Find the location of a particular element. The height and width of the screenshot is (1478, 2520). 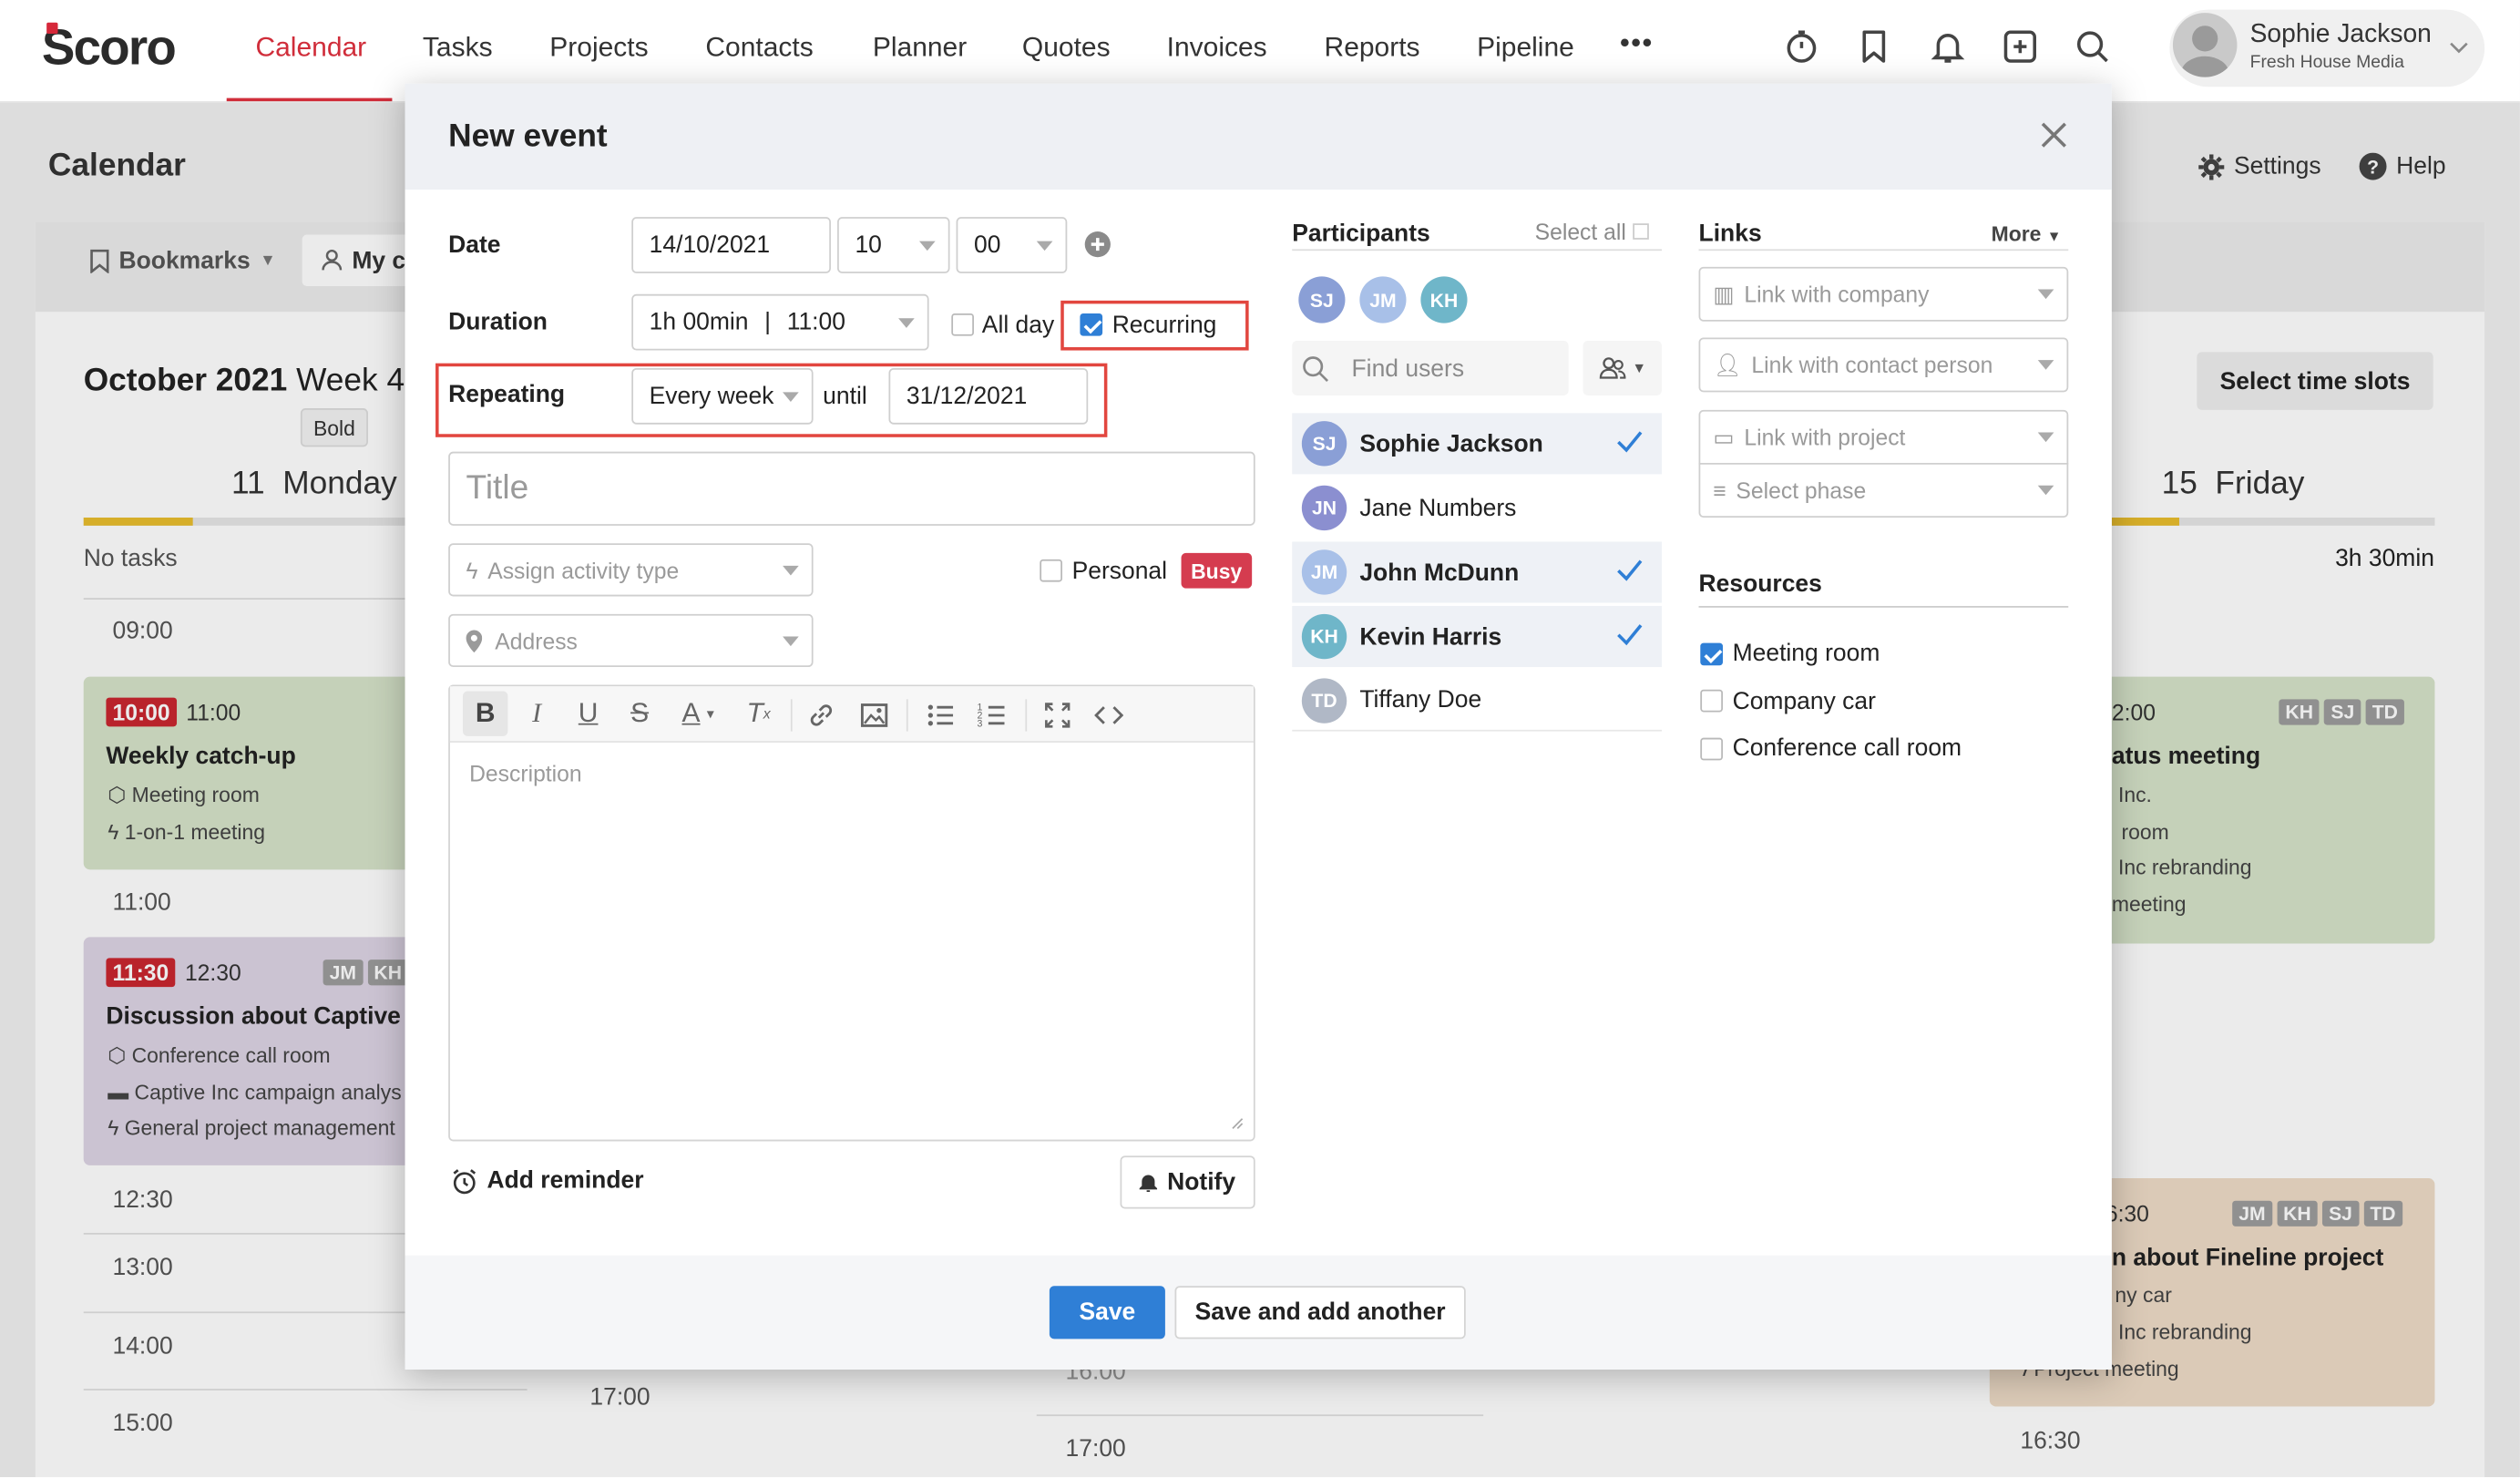

image-icon is located at coordinates (875, 716).